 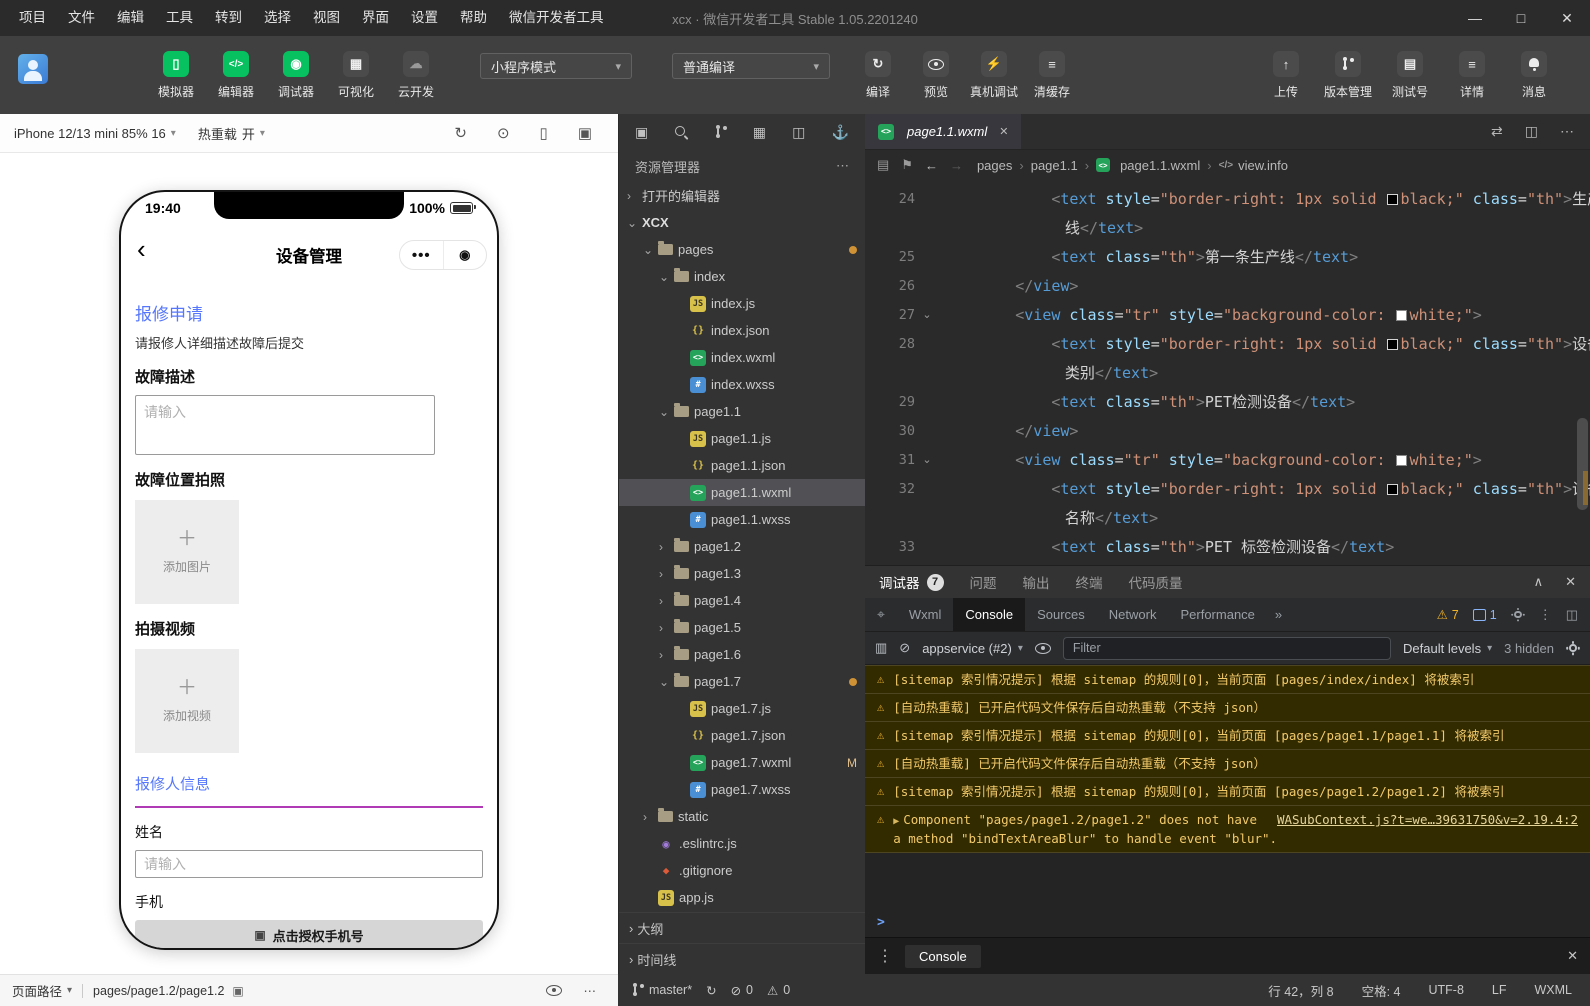 What do you see at coordinates (742, 681) in the screenshot?
I see `tree-item-page1.7: ⌄ page1.7` at bounding box center [742, 681].